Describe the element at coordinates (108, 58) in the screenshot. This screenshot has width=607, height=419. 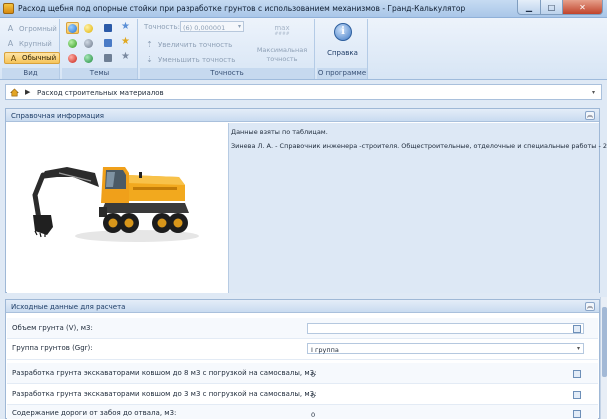
I see `theme-slate-icon` at that location.